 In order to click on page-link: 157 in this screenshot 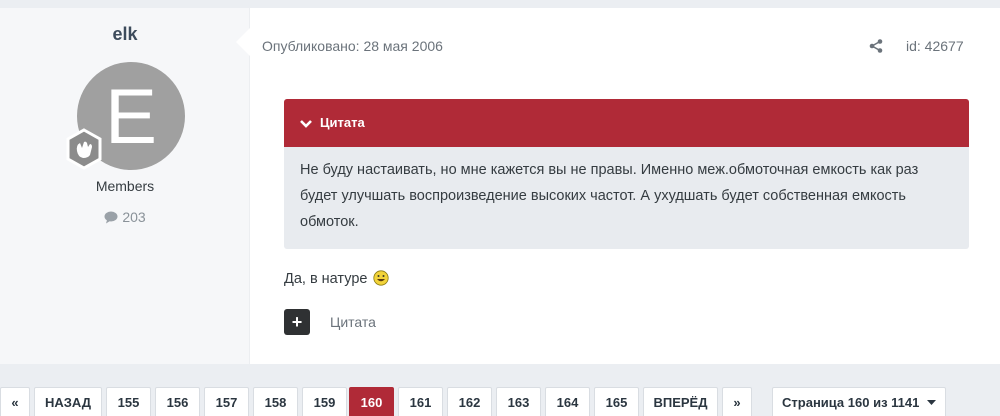, I will do `click(226, 401)`.